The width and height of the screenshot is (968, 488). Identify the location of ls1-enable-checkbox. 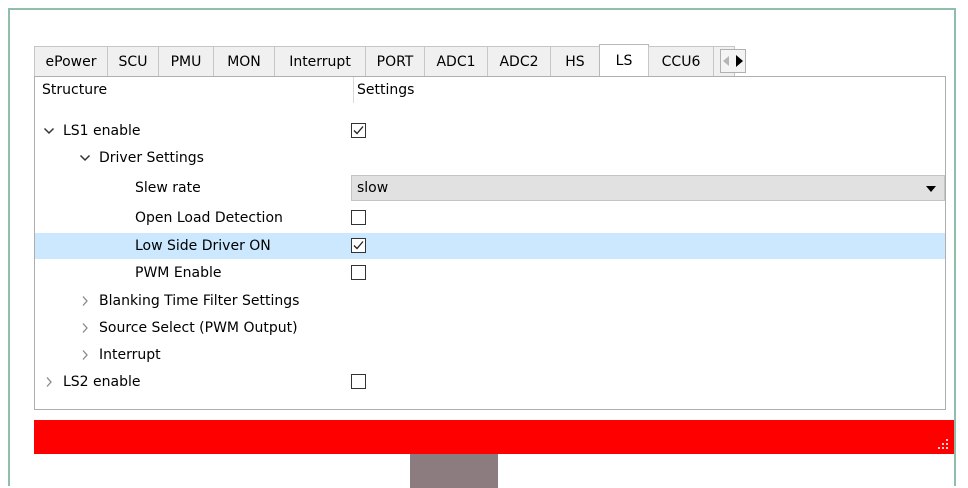
(358, 130).